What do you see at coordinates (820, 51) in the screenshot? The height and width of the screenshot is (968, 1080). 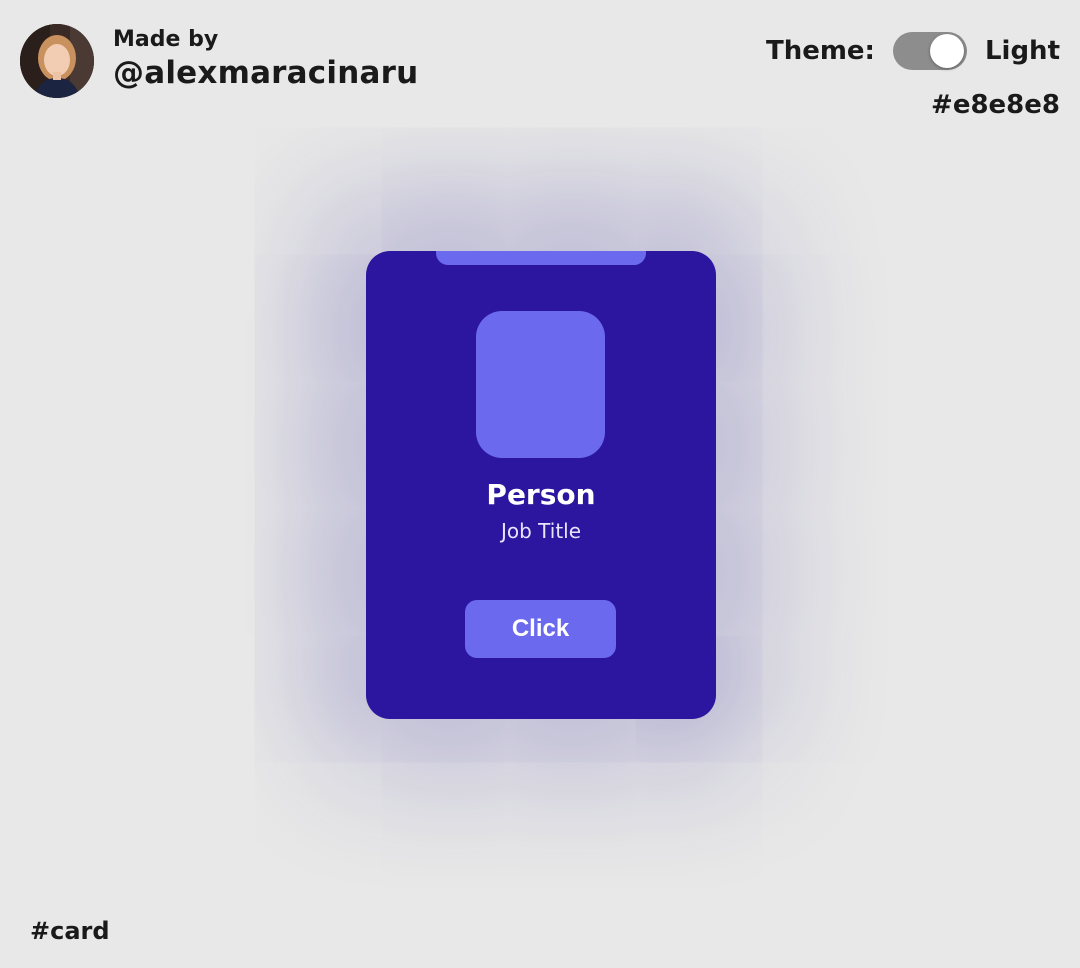 I see `theme-label: Theme:` at bounding box center [820, 51].